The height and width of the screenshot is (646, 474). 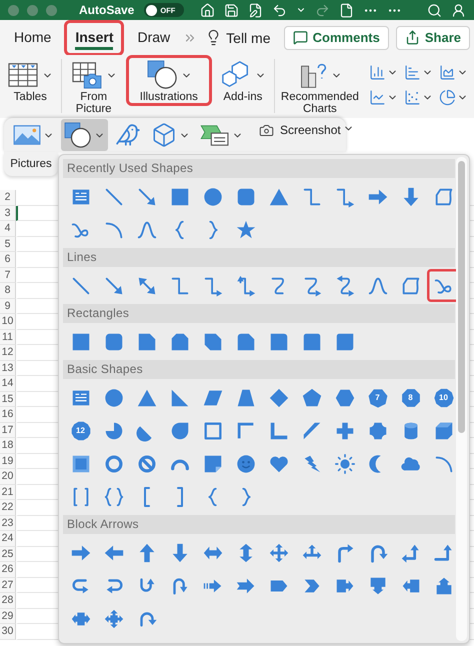 What do you see at coordinates (8, 523) in the screenshot?
I see `row-number: 23` at bounding box center [8, 523].